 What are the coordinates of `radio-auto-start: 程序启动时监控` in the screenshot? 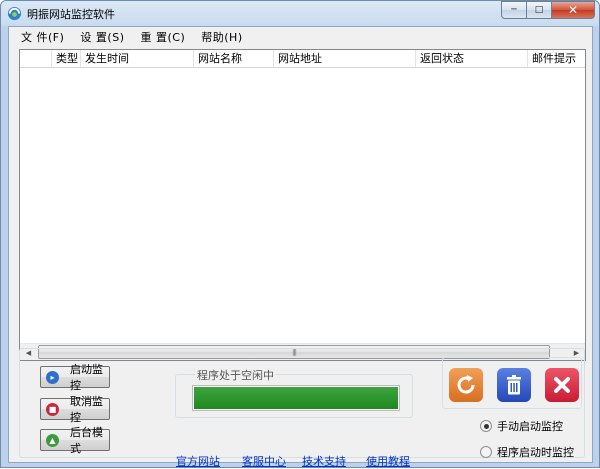 It's located at (527, 452).